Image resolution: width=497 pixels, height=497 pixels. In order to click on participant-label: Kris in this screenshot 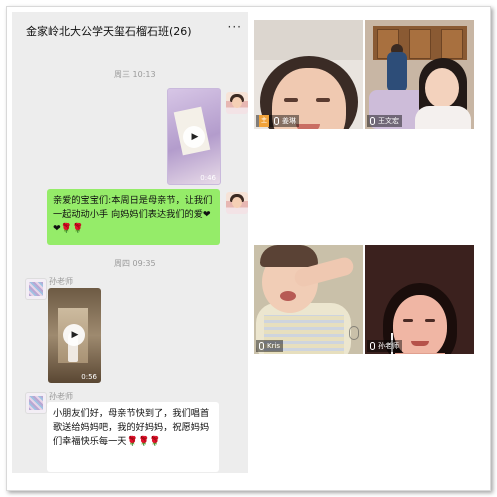, I will do `click(270, 346)`.